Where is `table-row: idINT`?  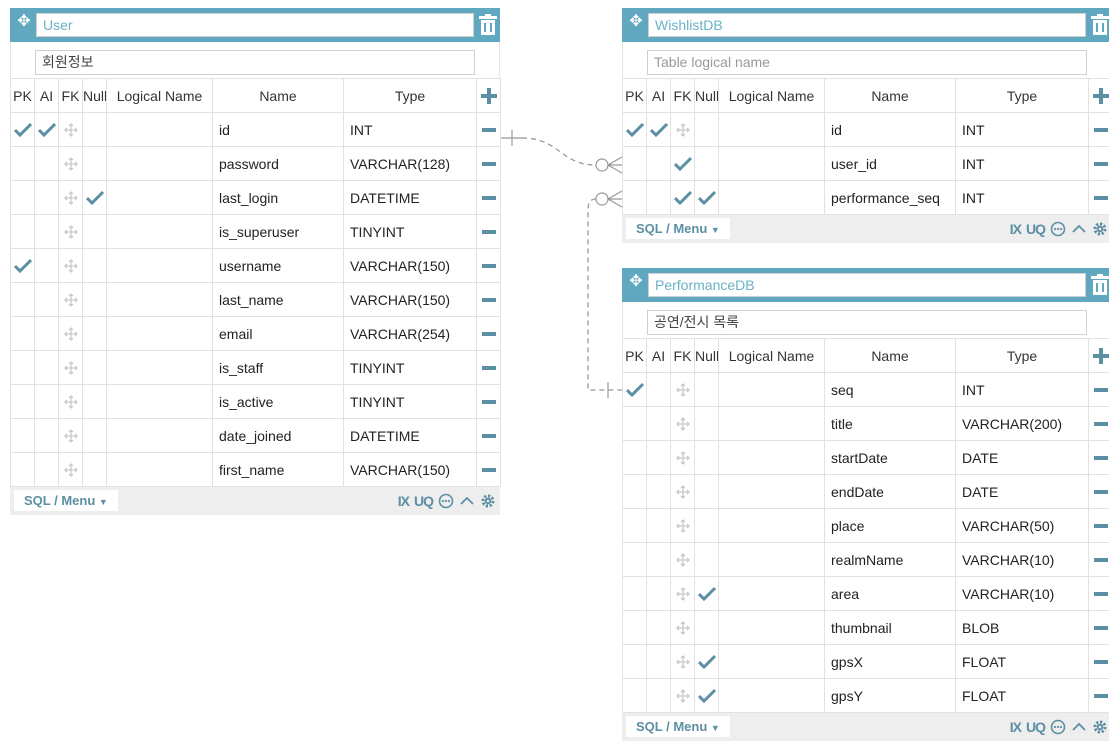 table-row: idINT is located at coordinates (256, 130).